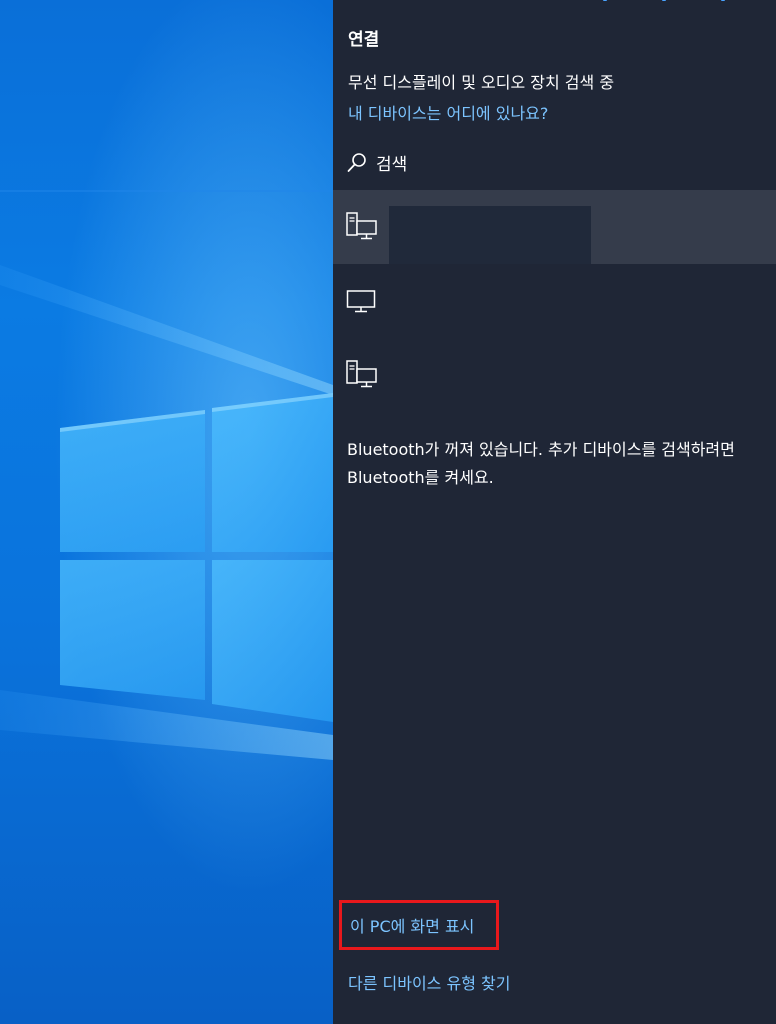 The image size is (776, 1024). What do you see at coordinates (429, 982) in the screenshot?
I see `find-other-device-types-link: 다른 디바이스 유형 찾기` at bounding box center [429, 982].